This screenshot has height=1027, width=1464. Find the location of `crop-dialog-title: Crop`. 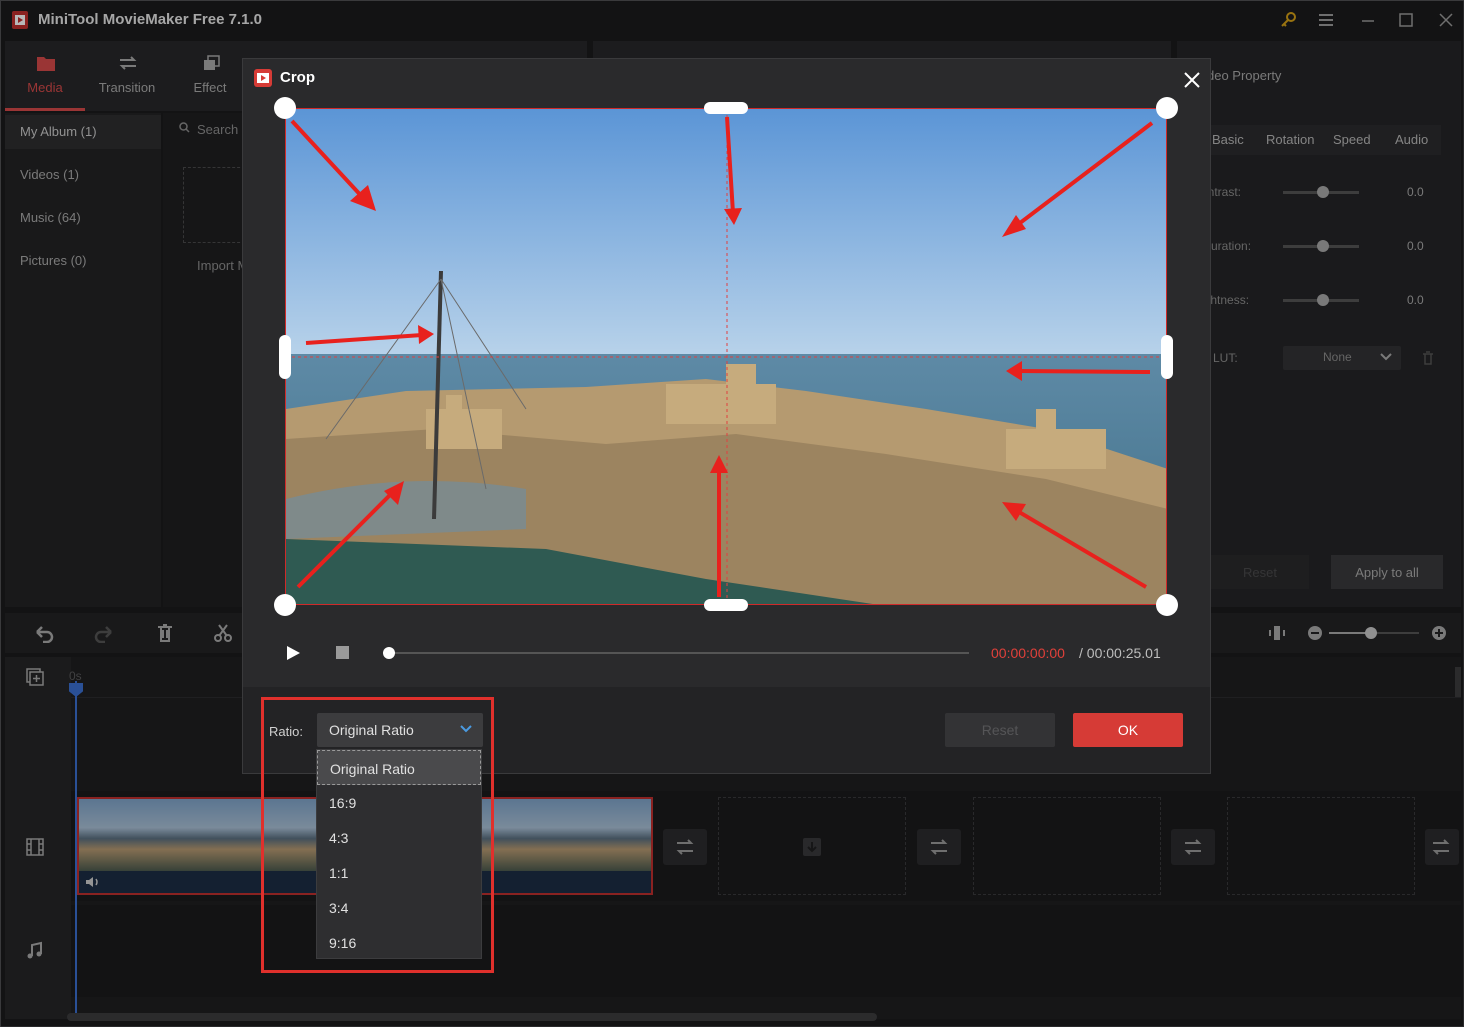

crop-dialog-title: Crop is located at coordinates (297, 77).